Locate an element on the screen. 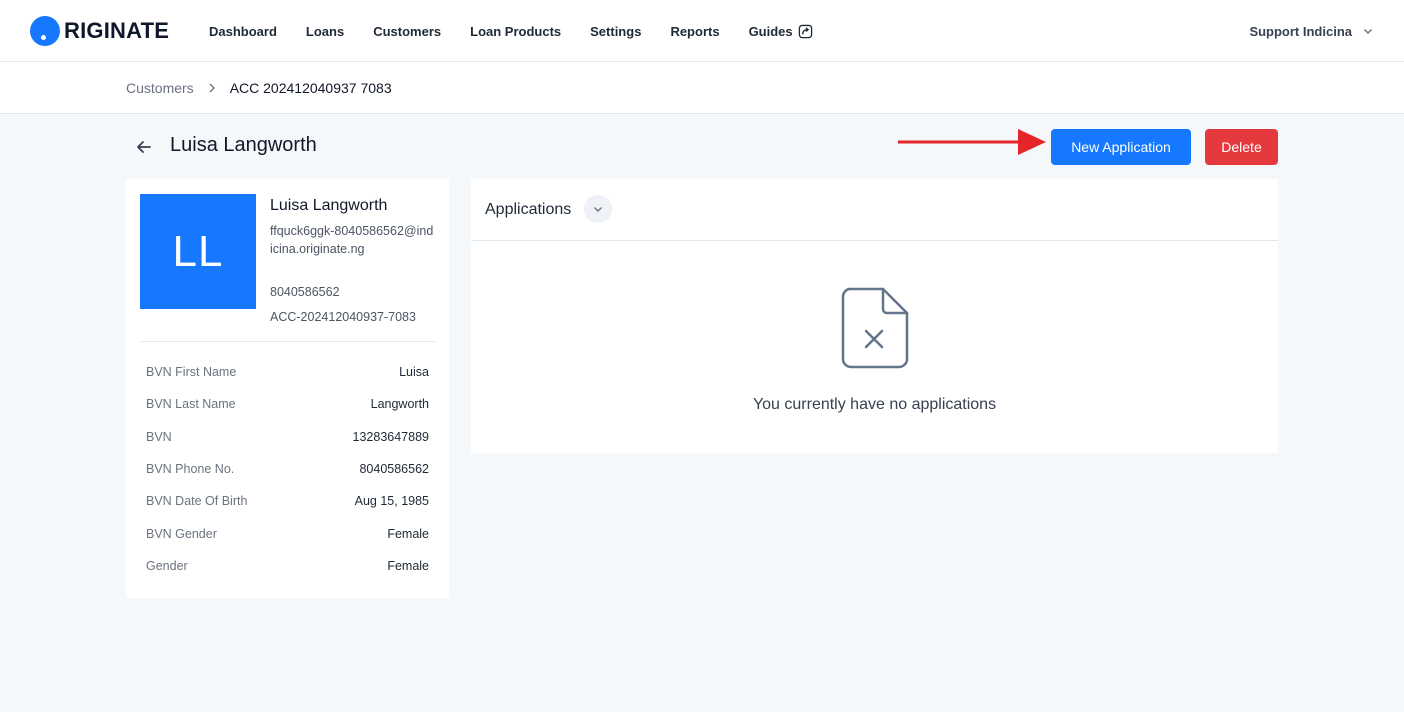  nav-item-reports: Reports is located at coordinates (694, 31).